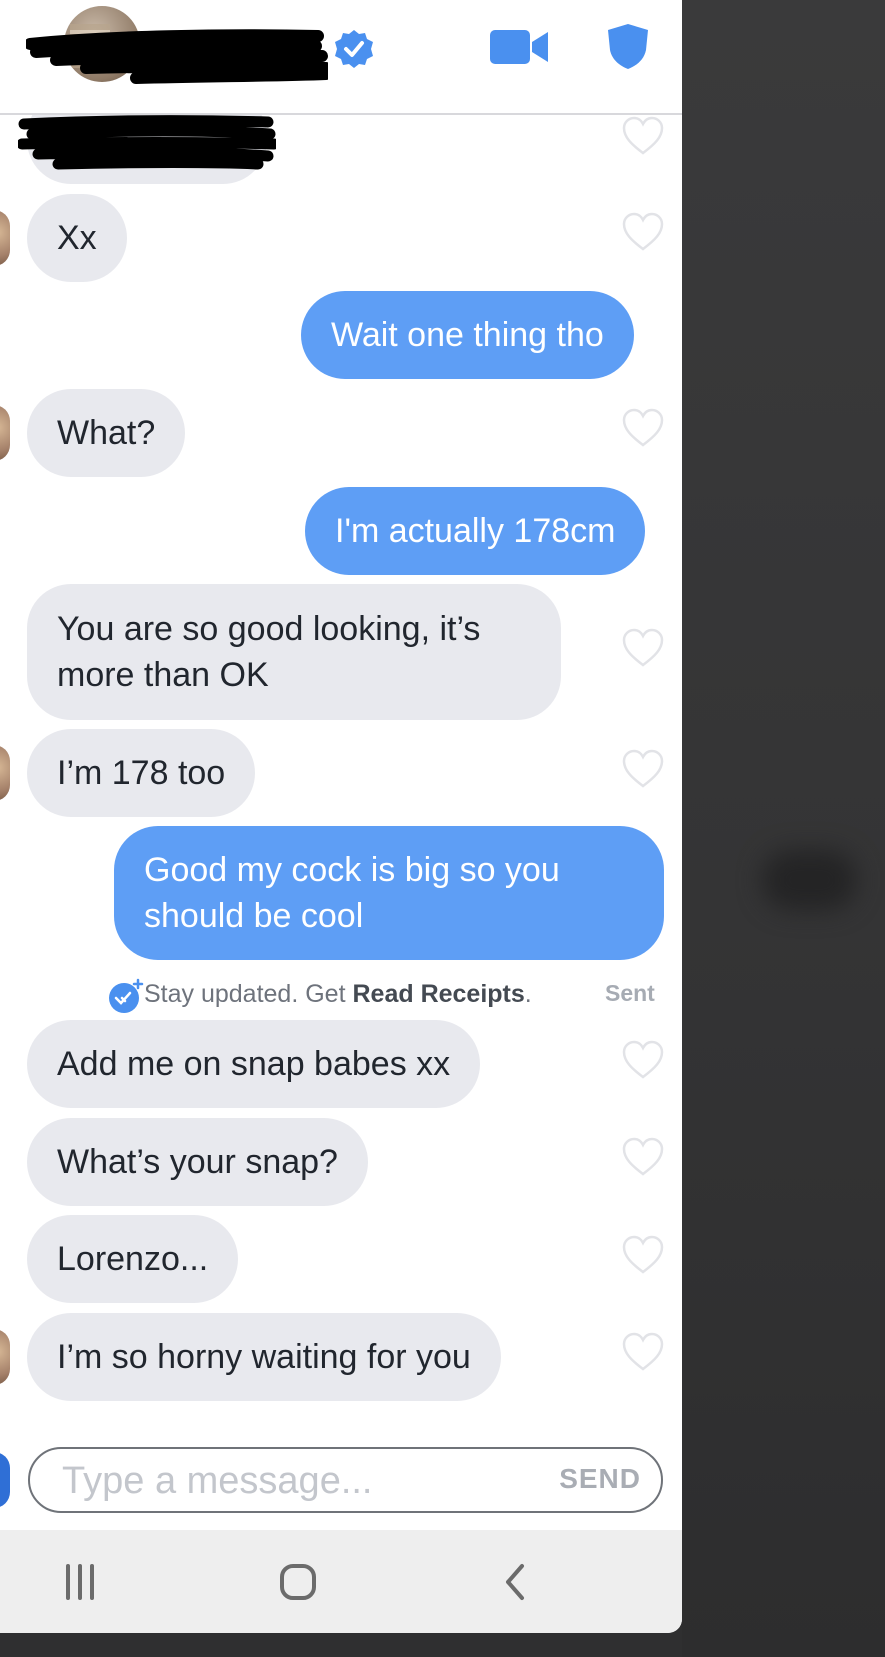  Describe the element at coordinates (520, 47) in the screenshot. I see `video-call-icon` at that location.